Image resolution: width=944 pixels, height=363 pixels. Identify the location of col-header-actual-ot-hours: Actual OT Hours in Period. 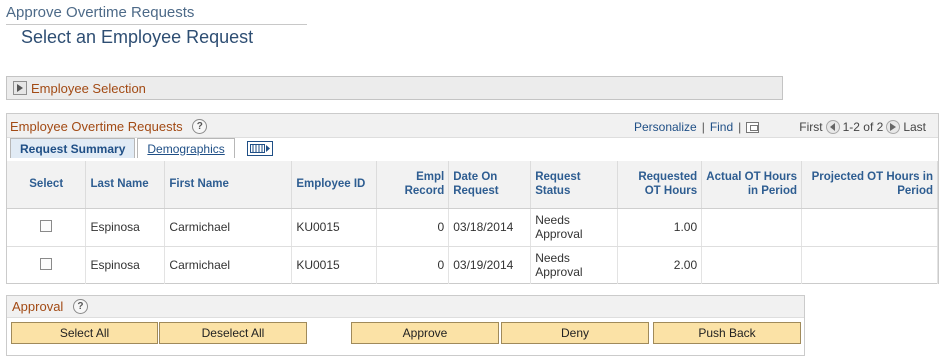
(752, 185).